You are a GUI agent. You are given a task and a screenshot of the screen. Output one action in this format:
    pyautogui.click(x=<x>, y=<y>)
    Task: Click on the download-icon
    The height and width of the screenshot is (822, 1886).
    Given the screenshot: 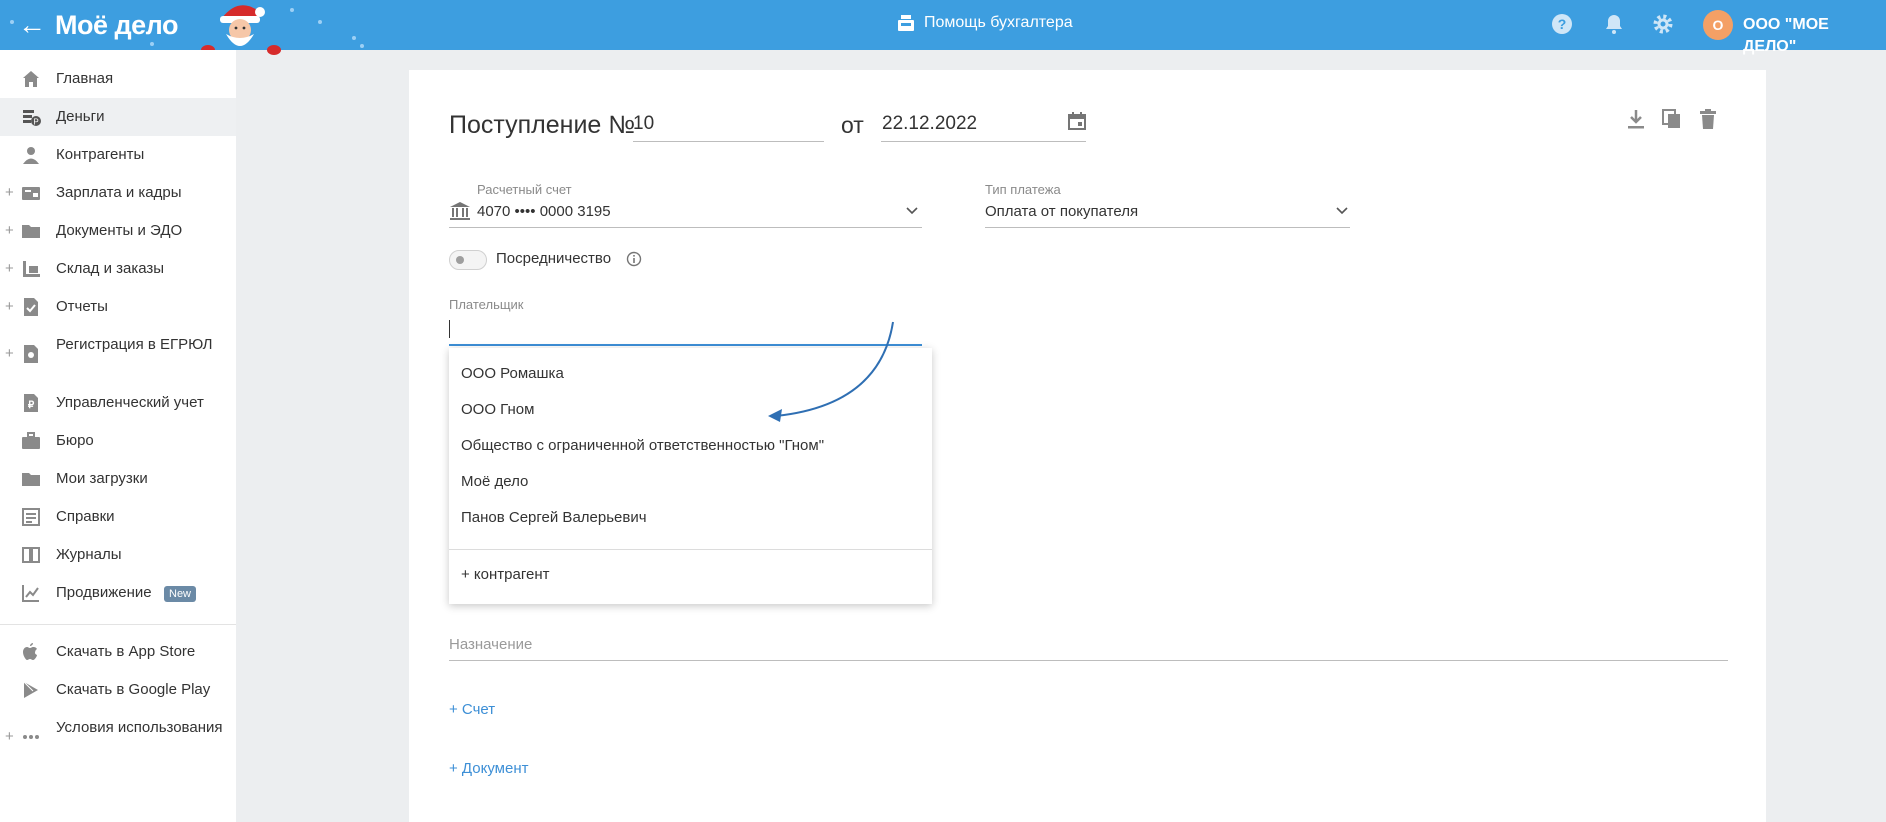 What is the action you would take?
    pyautogui.click(x=1636, y=119)
    